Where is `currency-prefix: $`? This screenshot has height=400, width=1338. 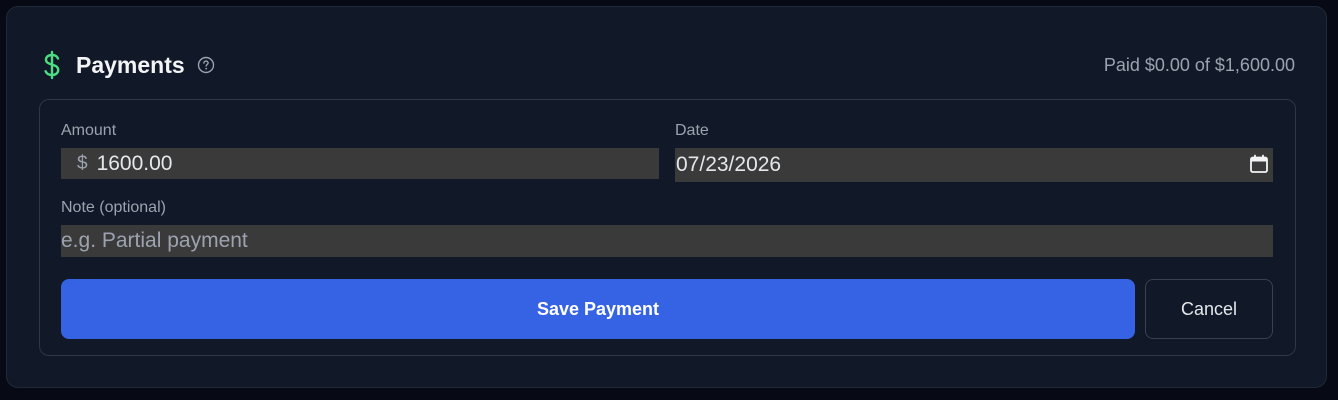
currency-prefix: $ is located at coordinates (82, 163).